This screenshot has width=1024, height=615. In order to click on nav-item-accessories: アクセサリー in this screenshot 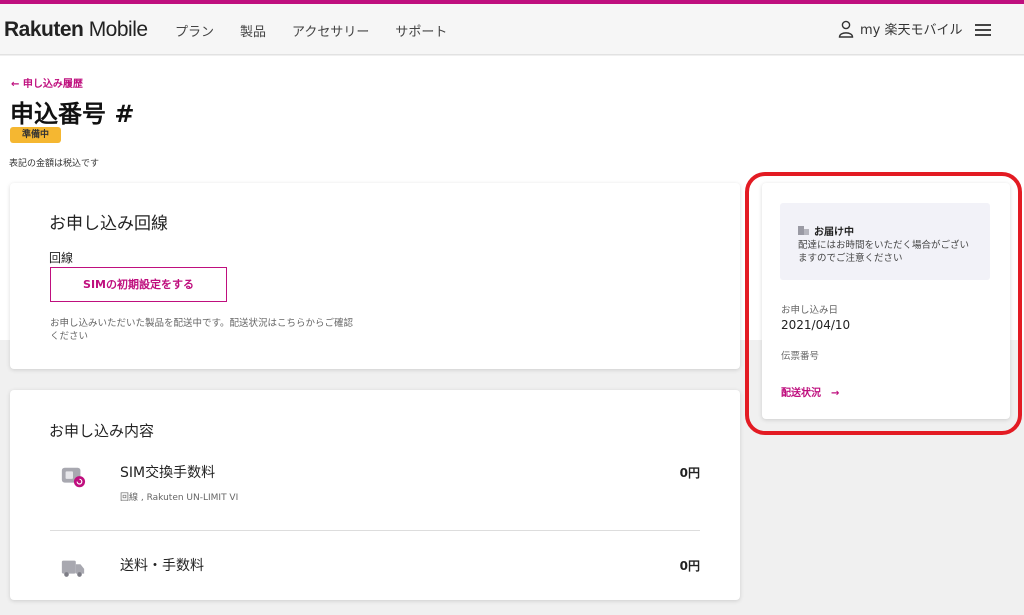, I will do `click(330, 30)`.